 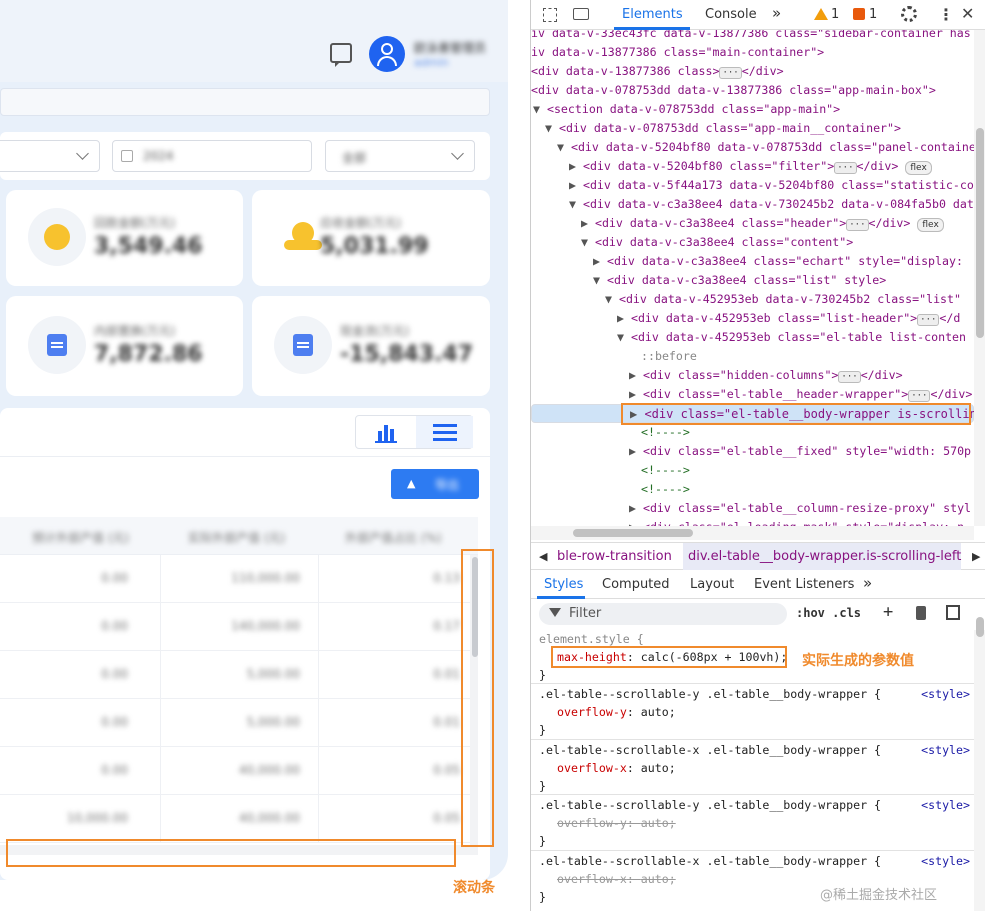 I want to click on chevron-right-icon: ▶, so click(x=976, y=556).